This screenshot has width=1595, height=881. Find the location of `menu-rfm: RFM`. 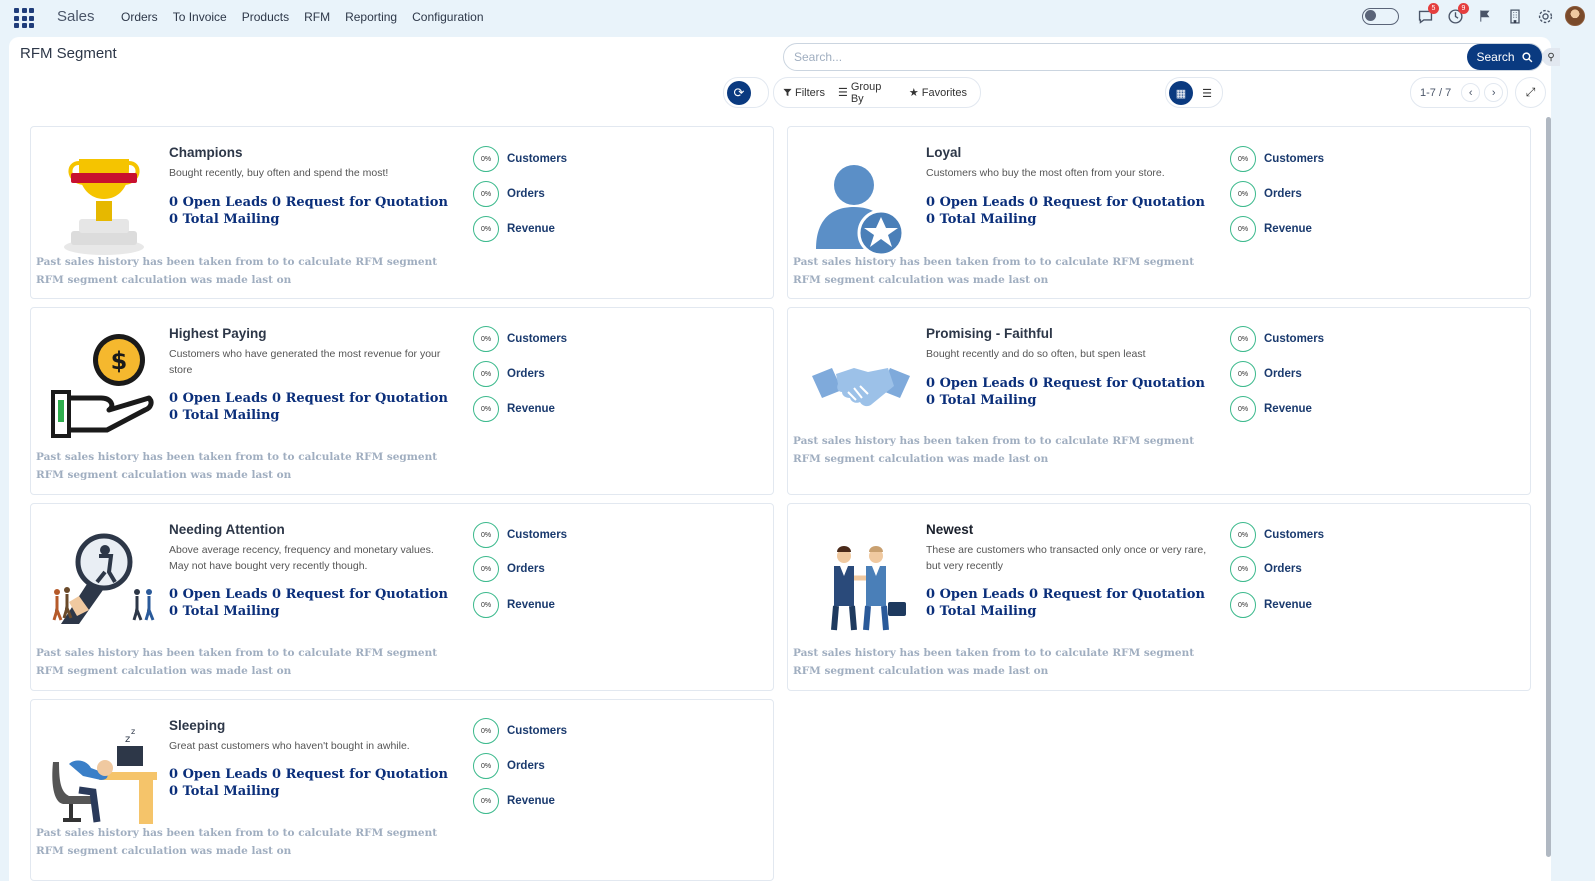

menu-rfm: RFM is located at coordinates (317, 17).